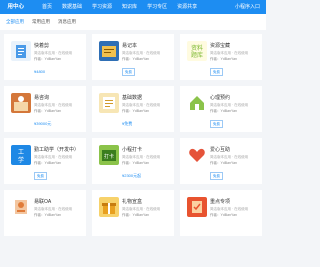 The image size is (320, 267). I want to click on app-title: 易联OA, so click(43, 202).